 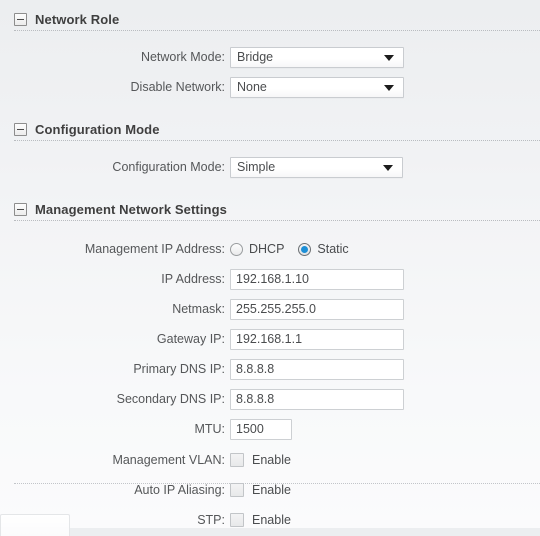 What do you see at coordinates (317, 399) in the screenshot?
I see `input-secondary-dns-ip: 8.8.8.8` at bounding box center [317, 399].